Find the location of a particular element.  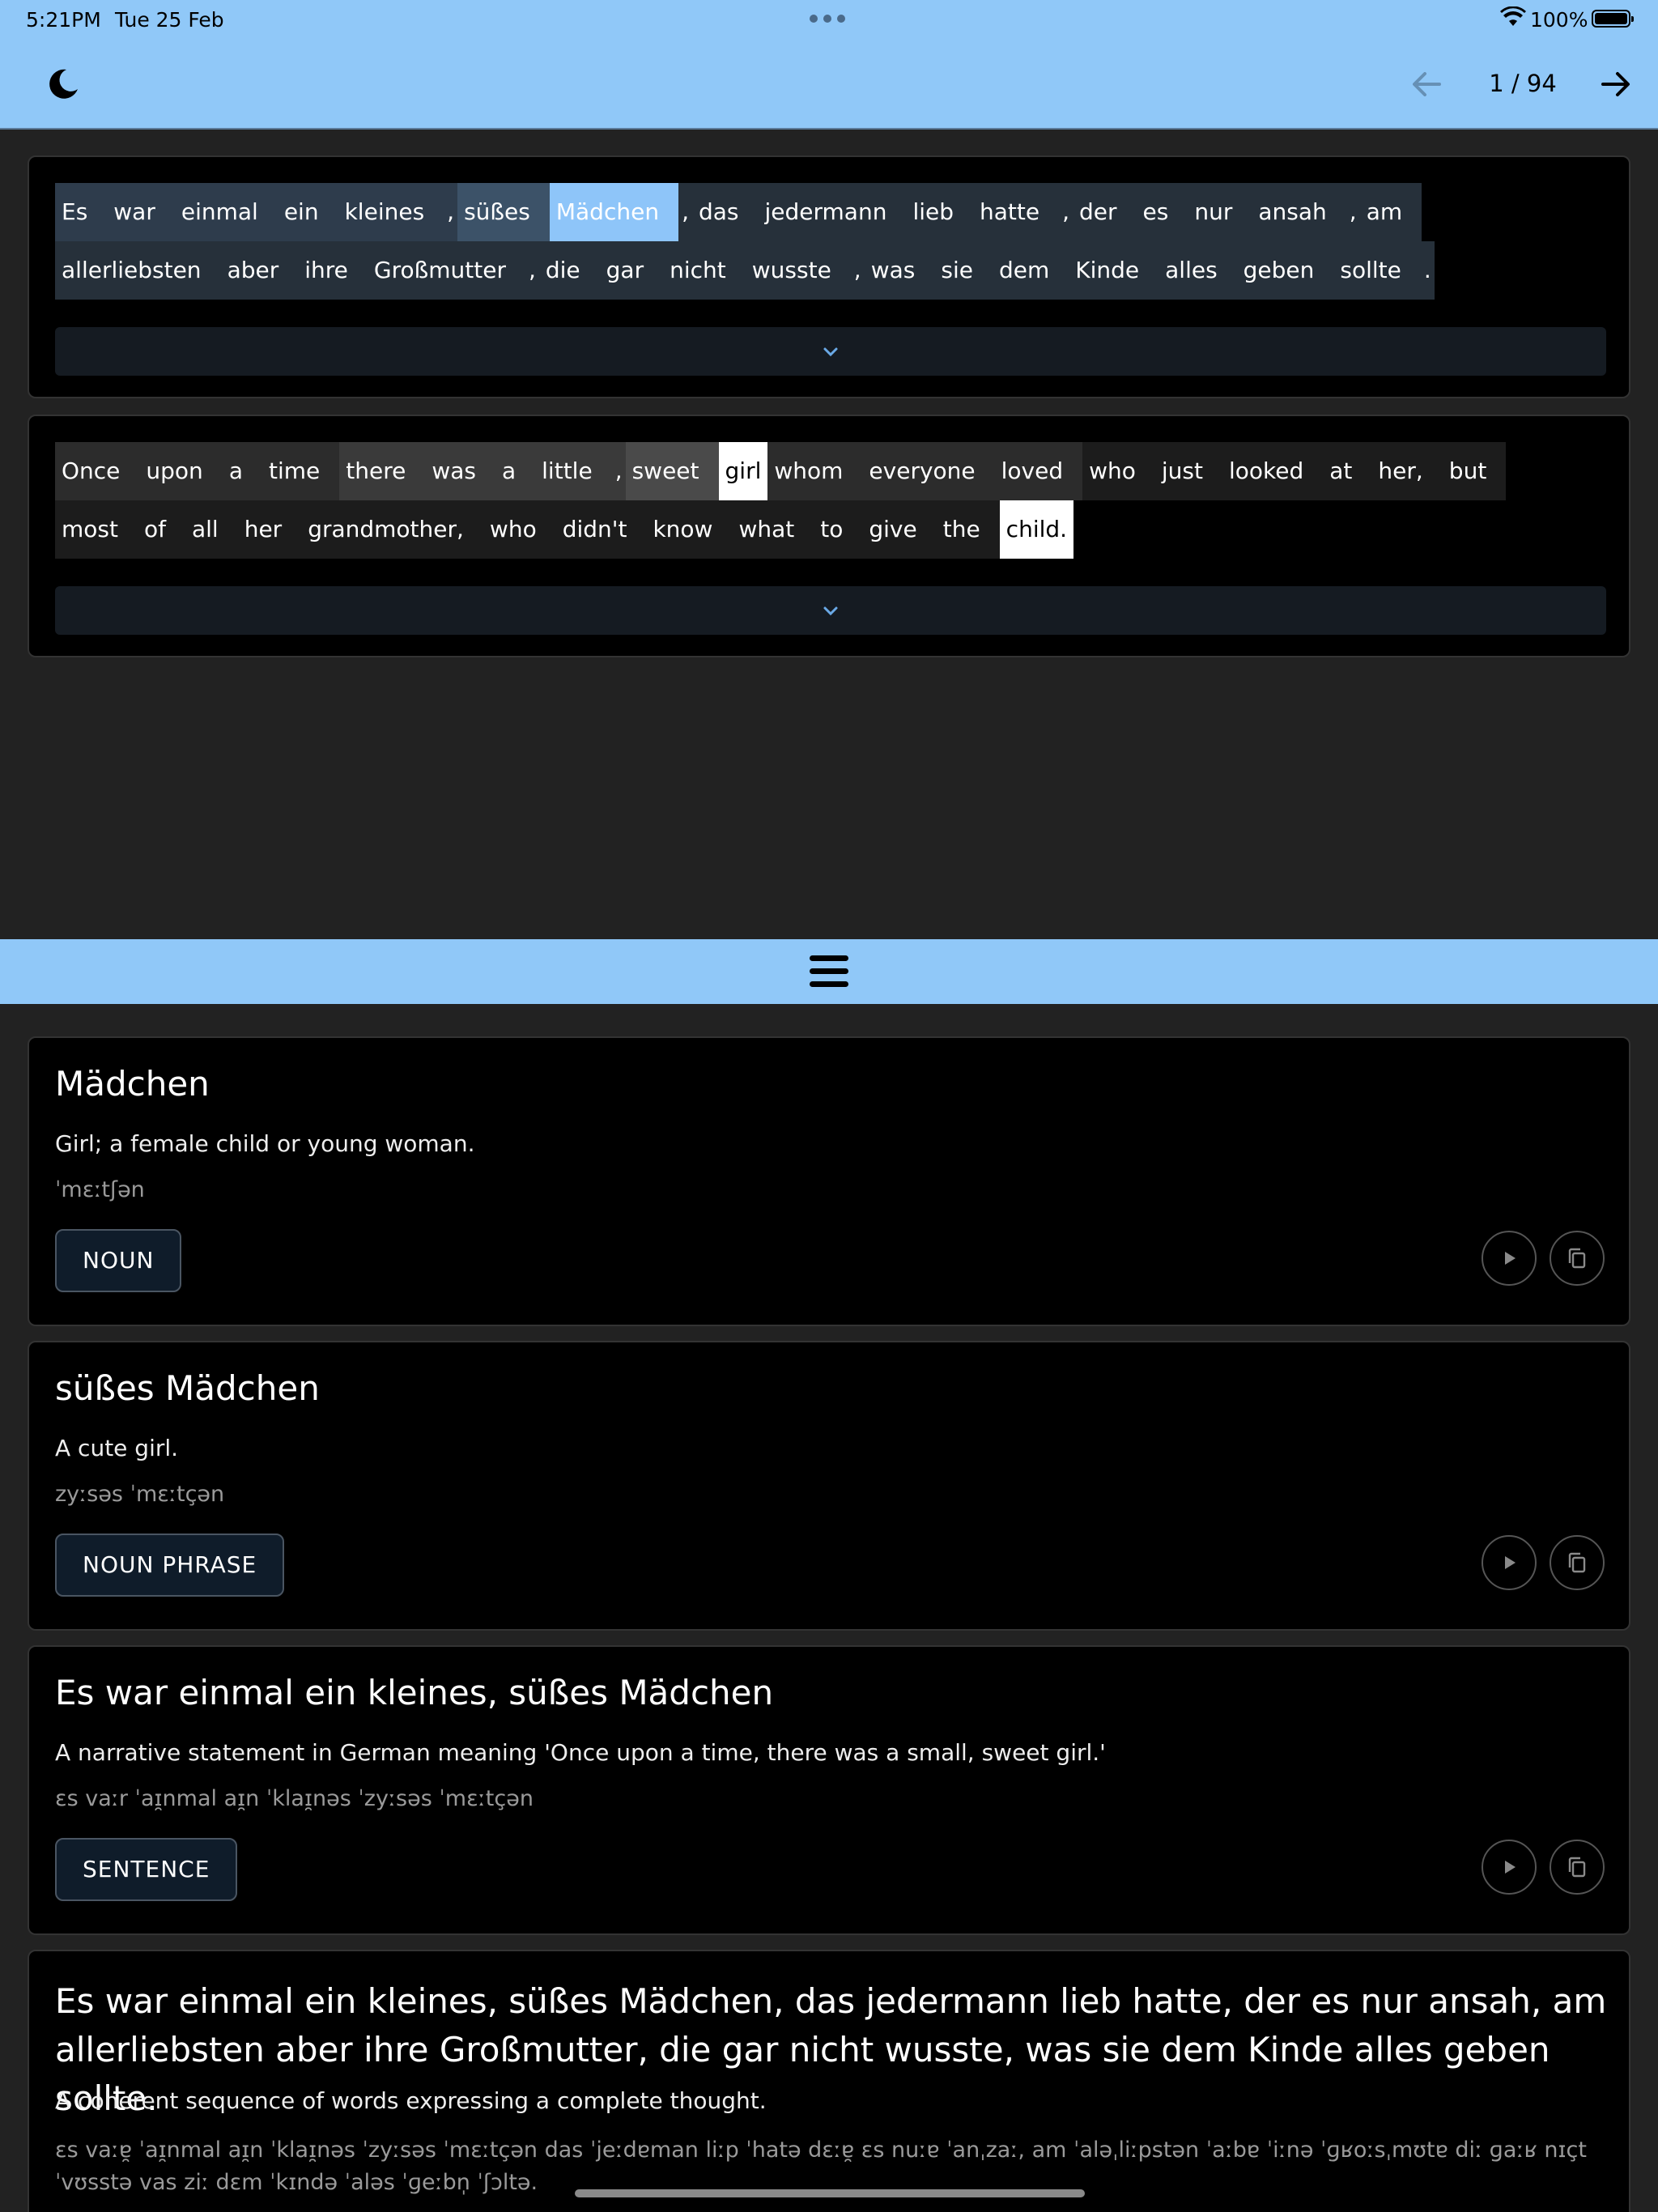

word-token: lieb is located at coordinates (940, 212).